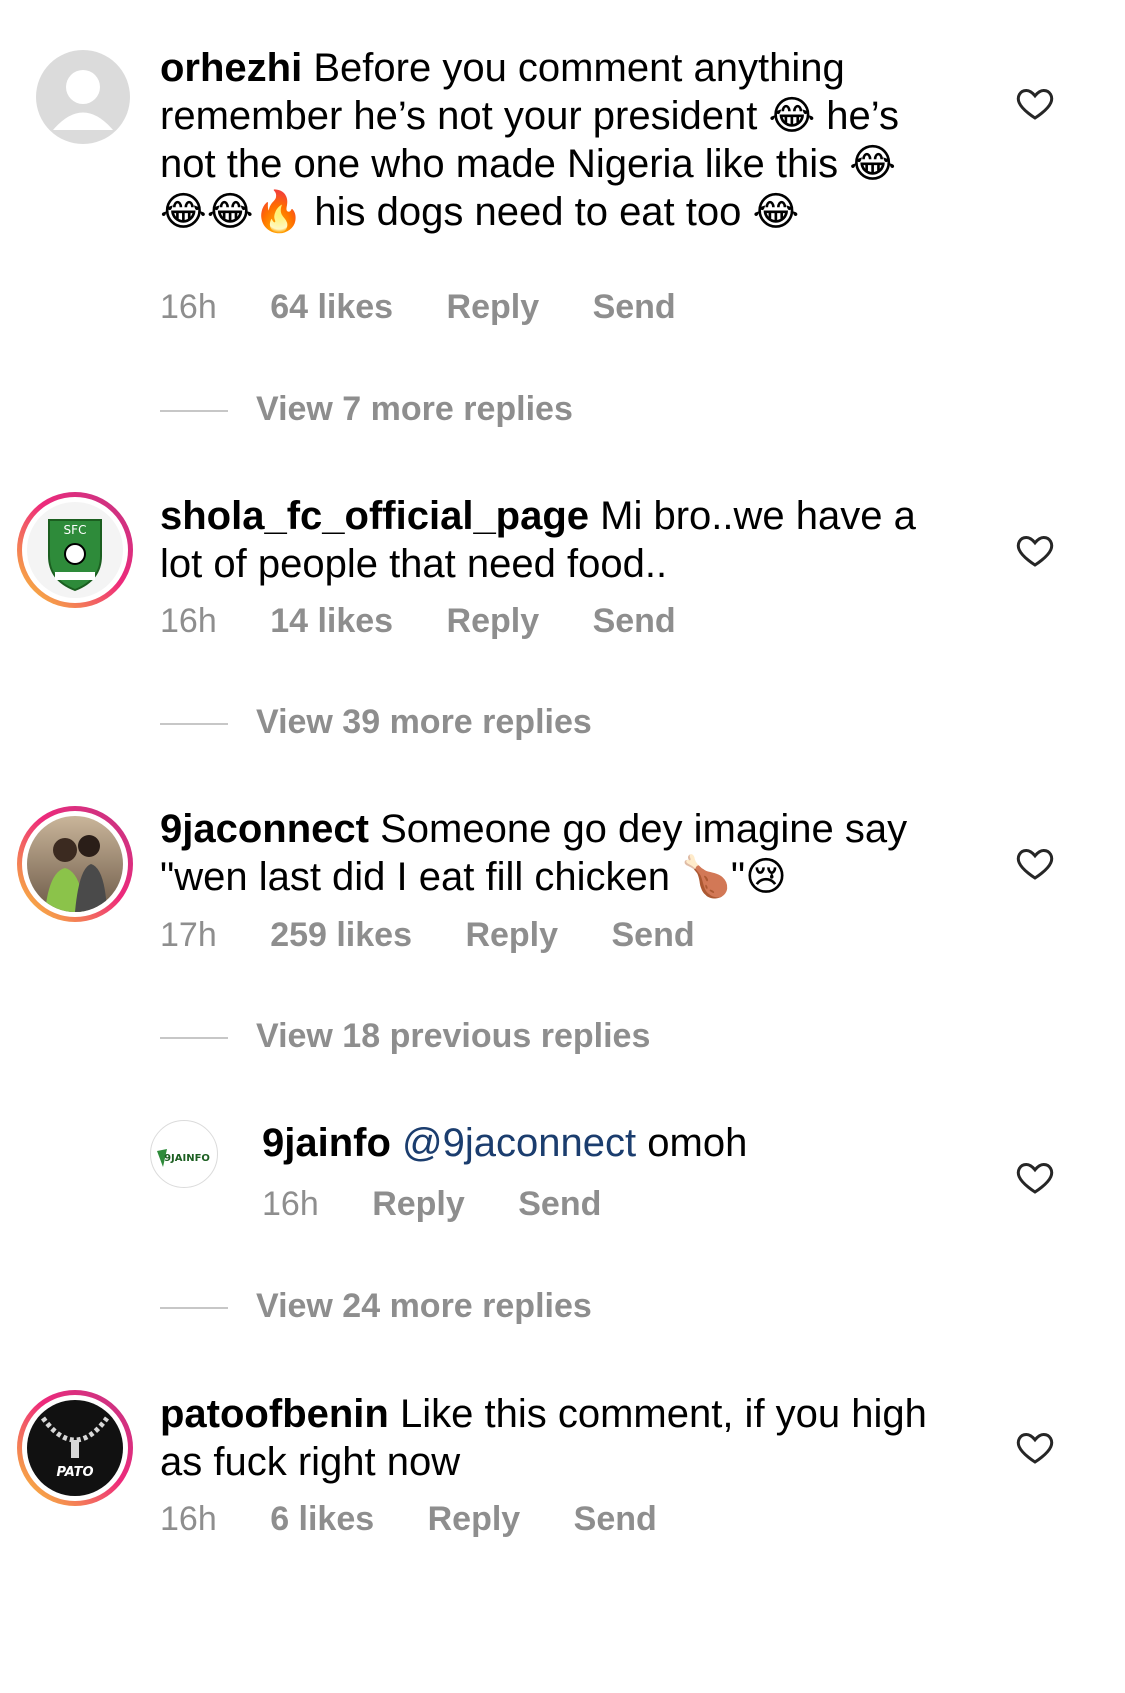 The image size is (1125, 1693). I want to click on likes-count: 14 likes, so click(331, 621).